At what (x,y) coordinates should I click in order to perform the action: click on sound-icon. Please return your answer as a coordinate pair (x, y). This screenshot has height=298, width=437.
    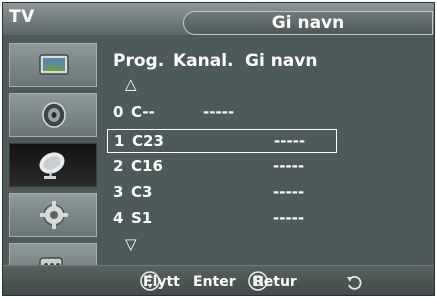
    Looking at the image, I should click on (54, 115).